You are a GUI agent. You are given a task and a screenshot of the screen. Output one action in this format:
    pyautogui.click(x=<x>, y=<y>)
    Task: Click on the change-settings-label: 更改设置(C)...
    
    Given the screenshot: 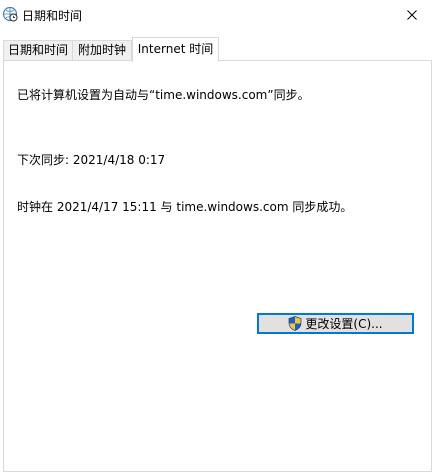 What is the action you would take?
    pyautogui.click(x=344, y=324)
    